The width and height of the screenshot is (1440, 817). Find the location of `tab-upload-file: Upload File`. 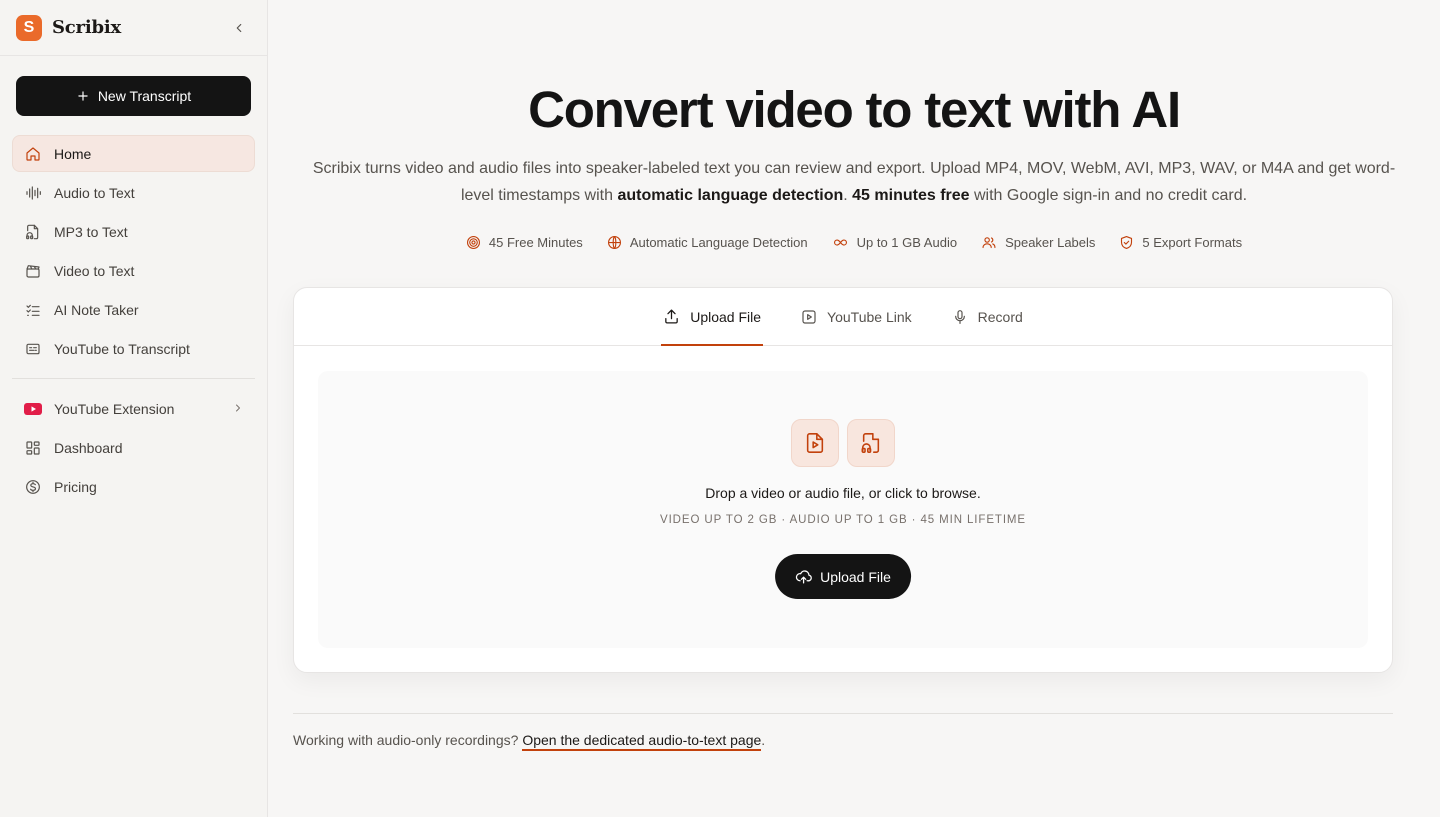

tab-upload-file: Upload File is located at coordinates (712, 317).